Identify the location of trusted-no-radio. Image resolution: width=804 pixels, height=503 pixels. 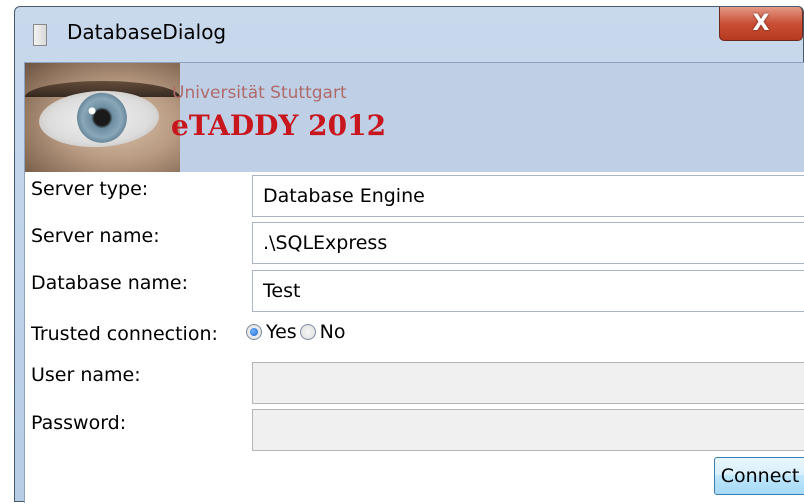
(307, 332).